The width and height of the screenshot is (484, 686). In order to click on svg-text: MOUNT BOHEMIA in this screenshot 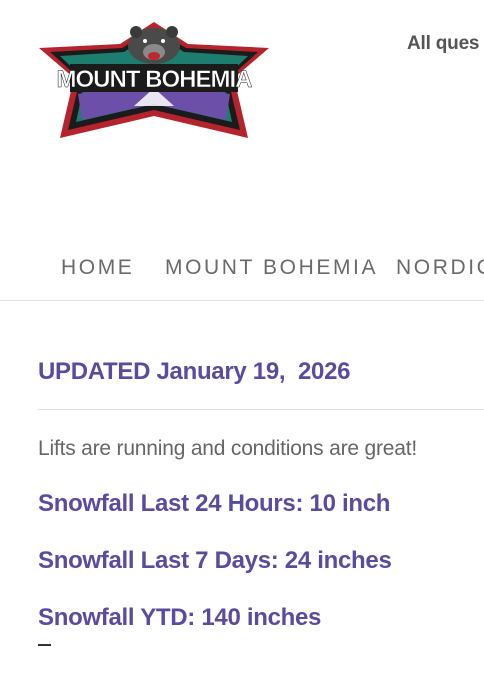, I will do `click(155, 79)`.